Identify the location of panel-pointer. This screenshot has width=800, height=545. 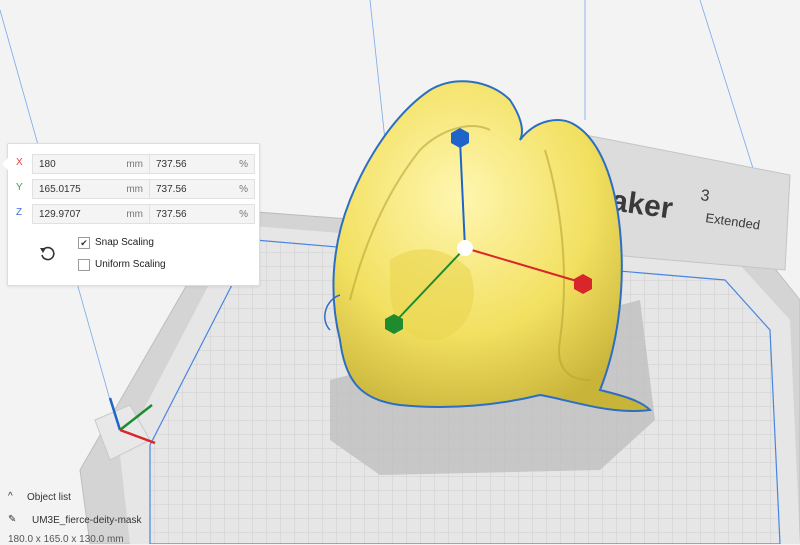
(5, 164).